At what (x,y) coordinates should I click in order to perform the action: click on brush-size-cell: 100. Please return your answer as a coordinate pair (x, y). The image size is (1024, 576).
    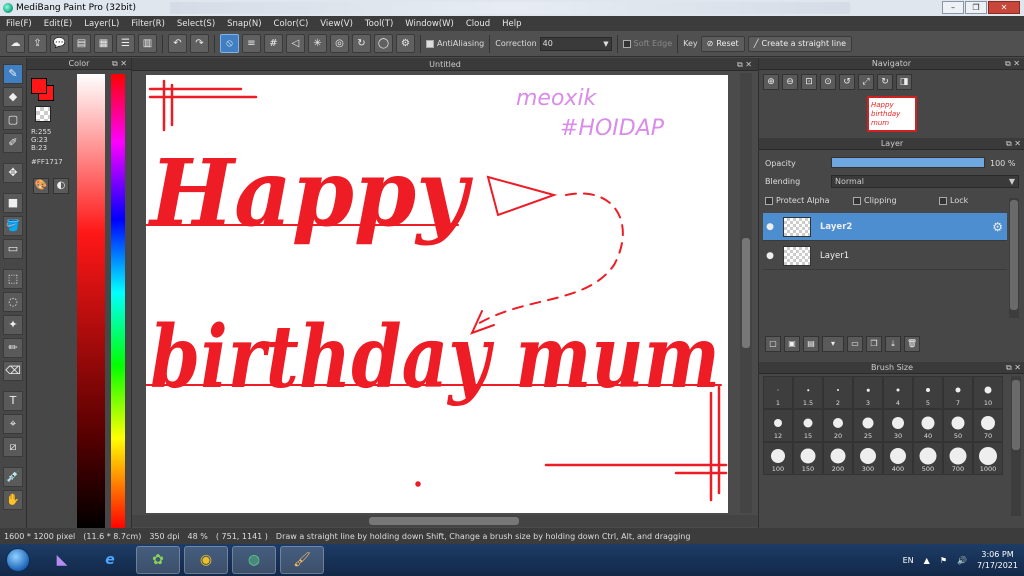
    Looking at the image, I should click on (778, 458).